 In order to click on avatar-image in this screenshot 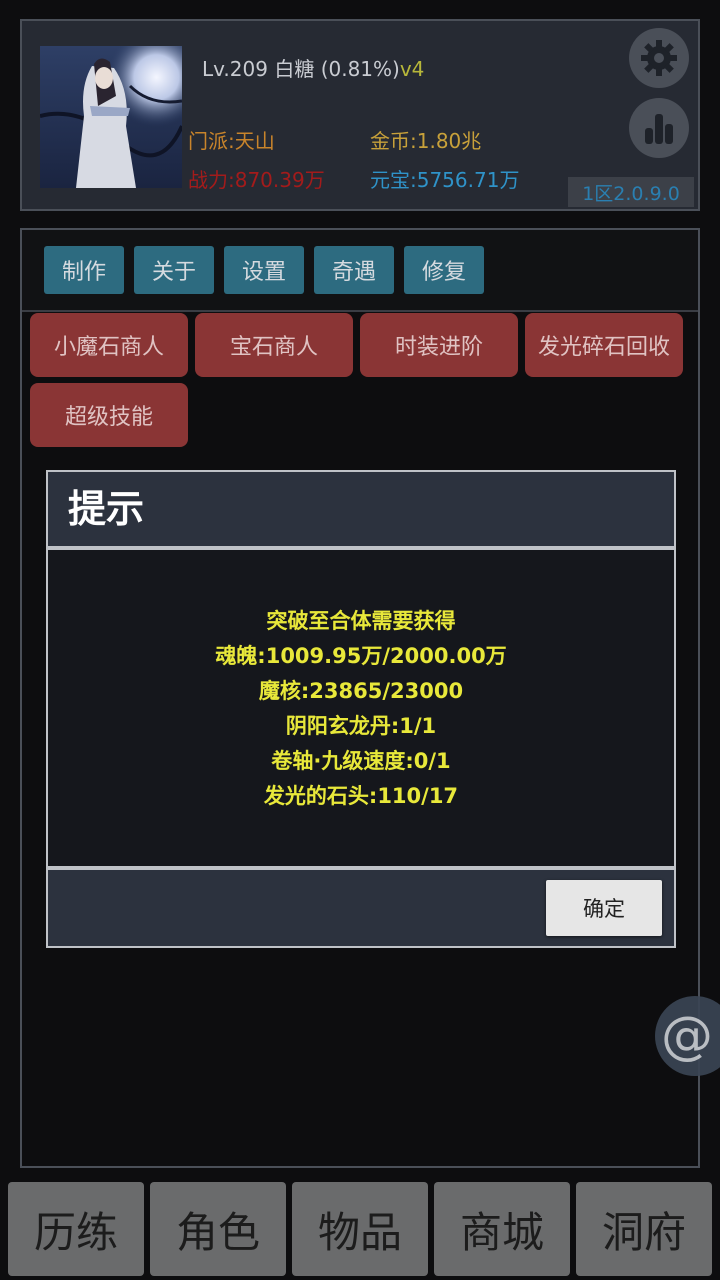, I will do `click(111, 117)`.